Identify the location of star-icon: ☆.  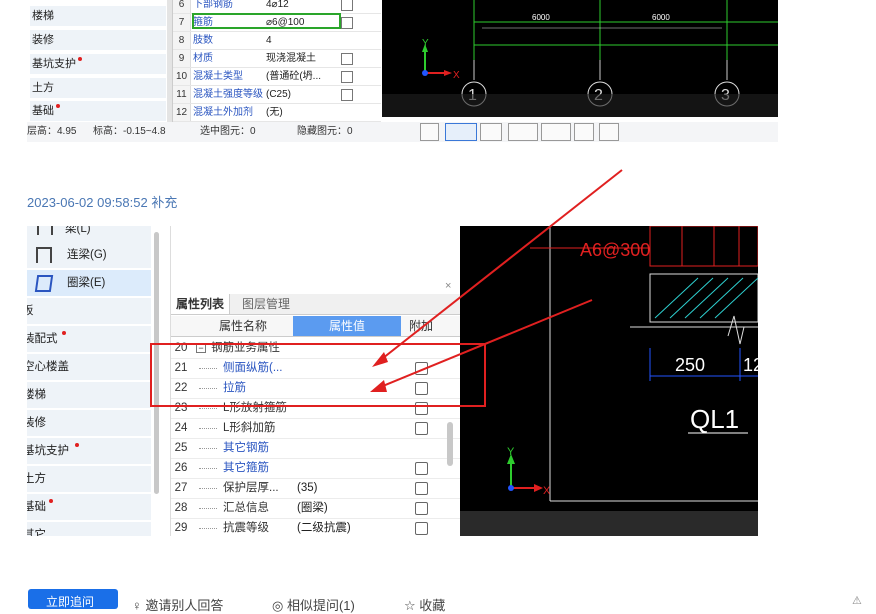
(412, 605).